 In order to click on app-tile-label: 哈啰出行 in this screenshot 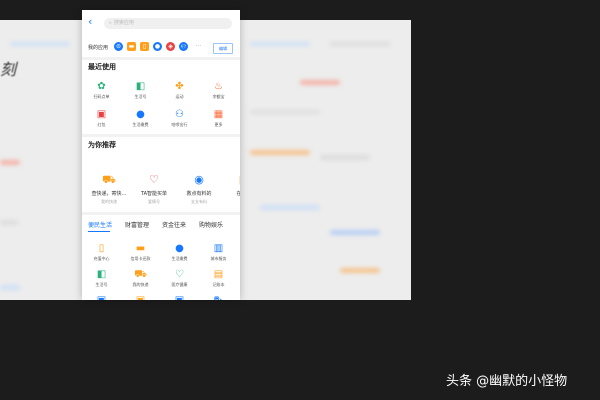, I will do `click(179, 124)`.